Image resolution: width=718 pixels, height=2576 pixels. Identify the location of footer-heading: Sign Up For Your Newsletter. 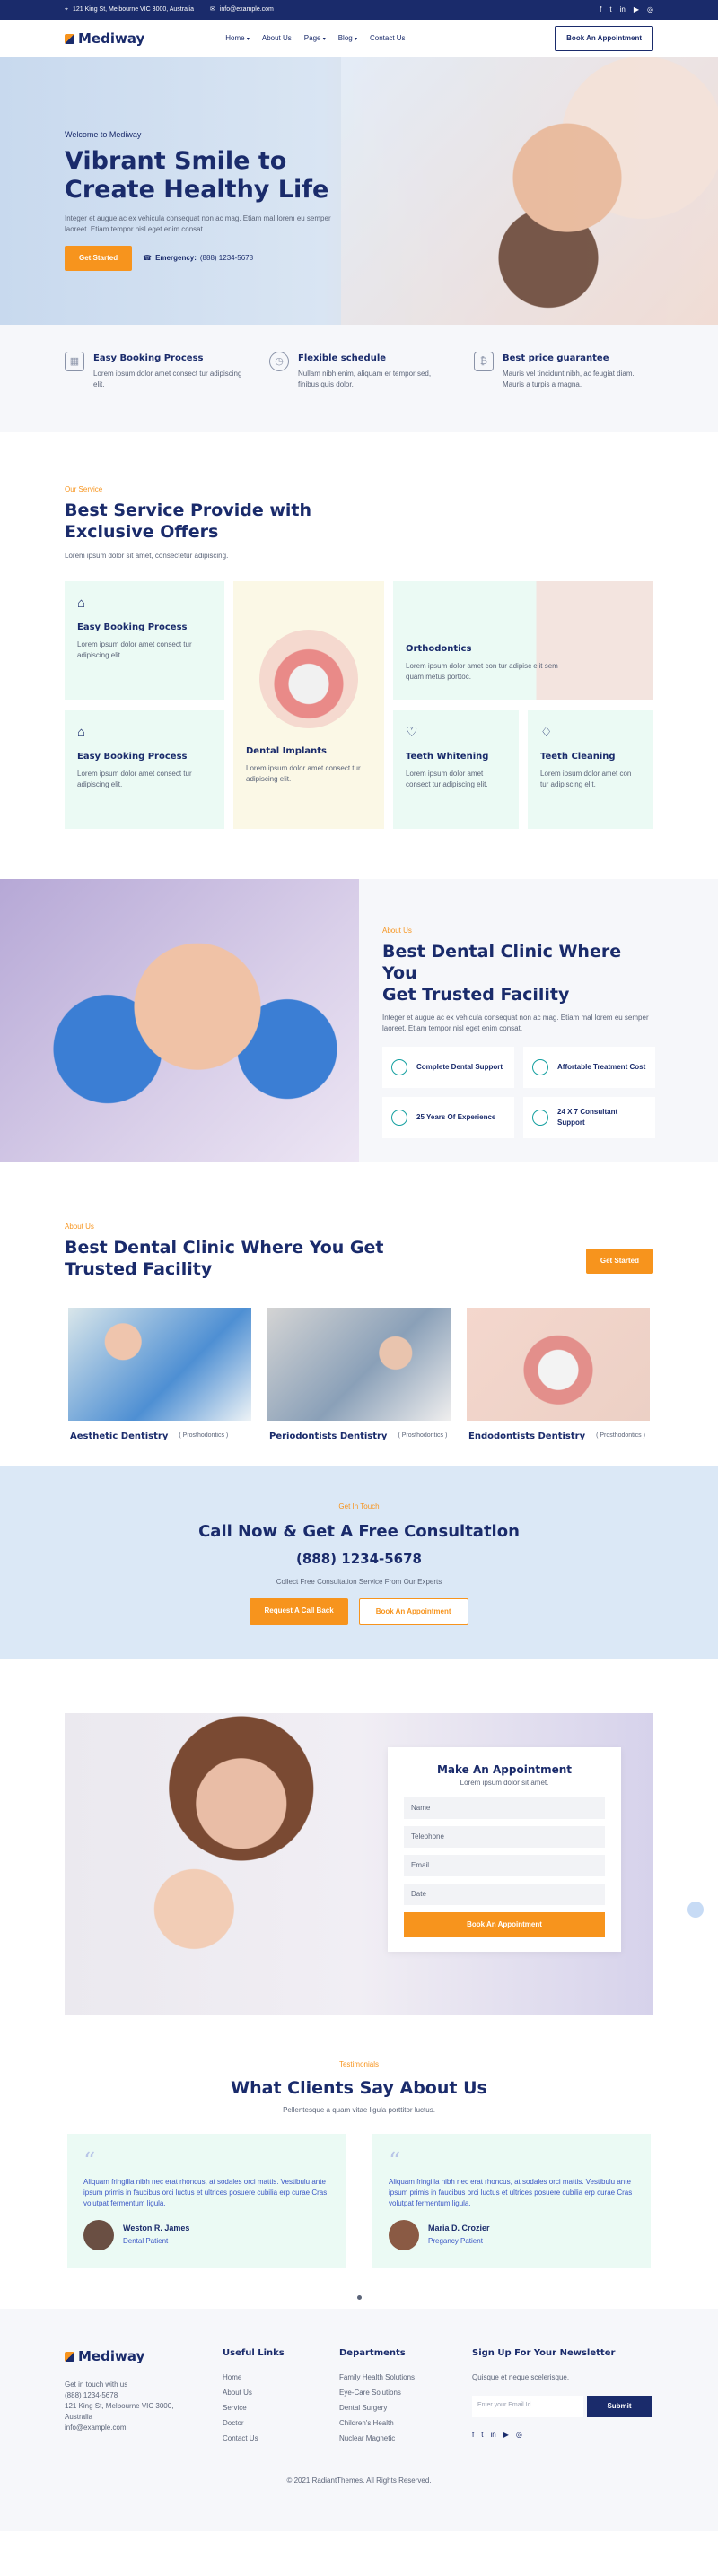
(544, 2353).